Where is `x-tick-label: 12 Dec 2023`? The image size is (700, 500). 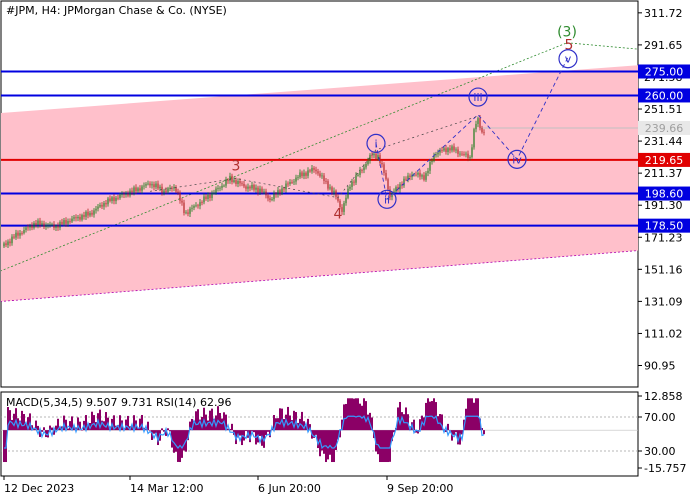
x-tick-label: 12 Dec 2023 is located at coordinates (39, 488).